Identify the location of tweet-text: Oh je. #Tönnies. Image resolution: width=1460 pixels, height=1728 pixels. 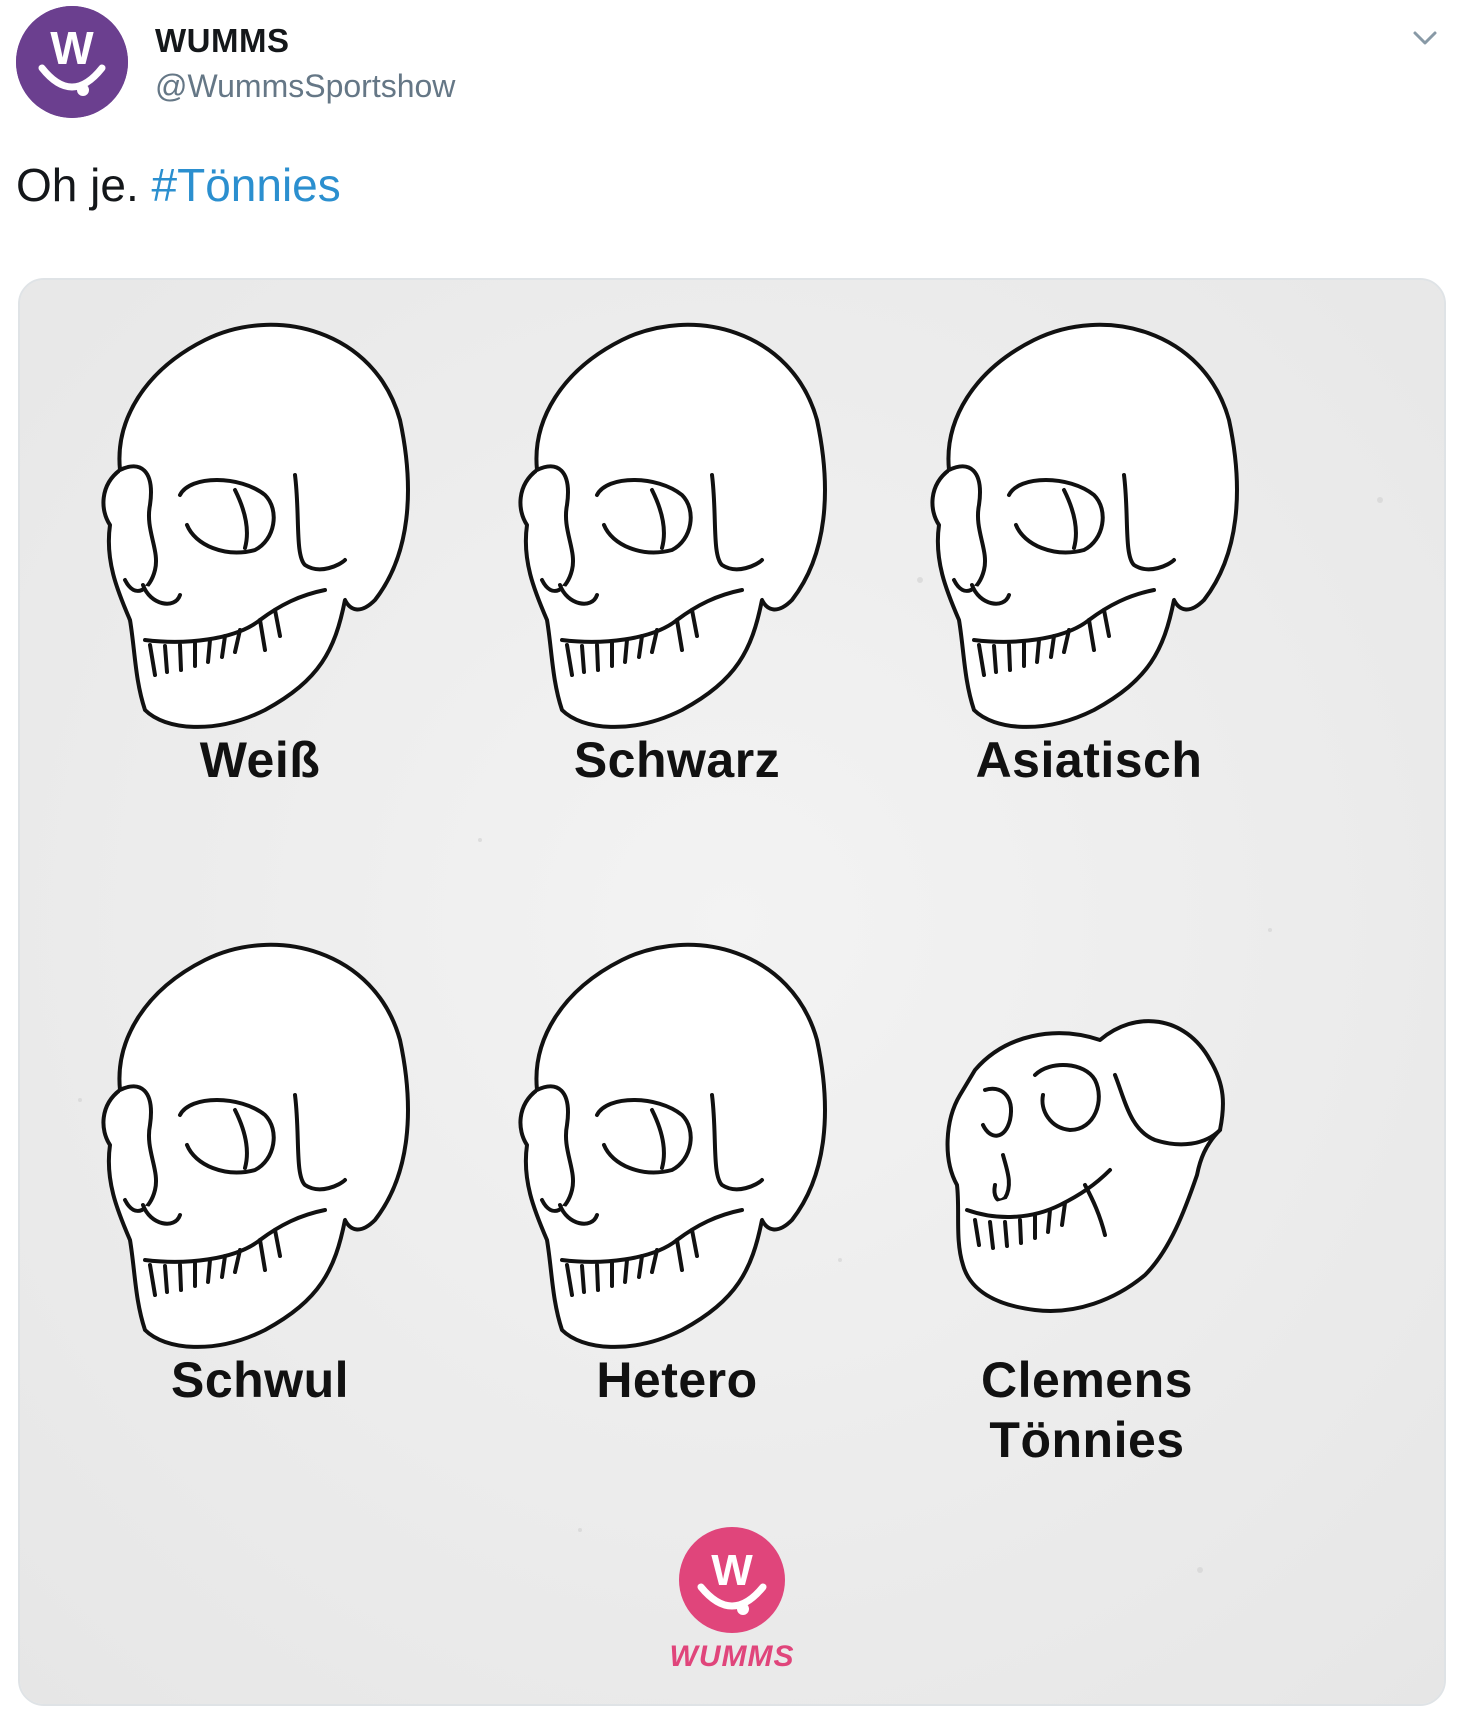
(178, 185).